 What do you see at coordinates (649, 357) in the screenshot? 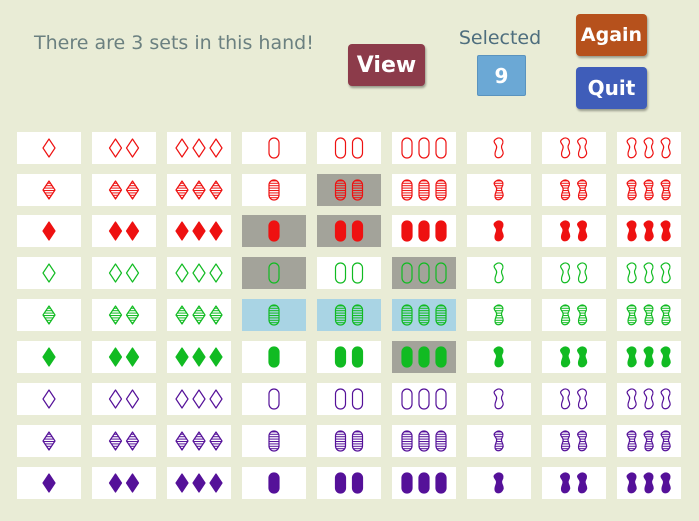
I see `card-3-green-solid-squiggle` at bounding box center [649, 357].